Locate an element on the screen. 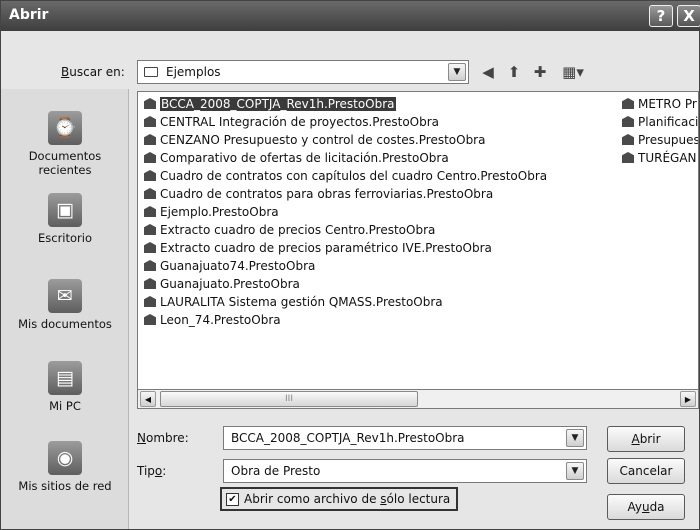 This screenshot has width=700, height=530. list-item: Guanajuato74.PrestoObra is located at coordinates (229, 266).